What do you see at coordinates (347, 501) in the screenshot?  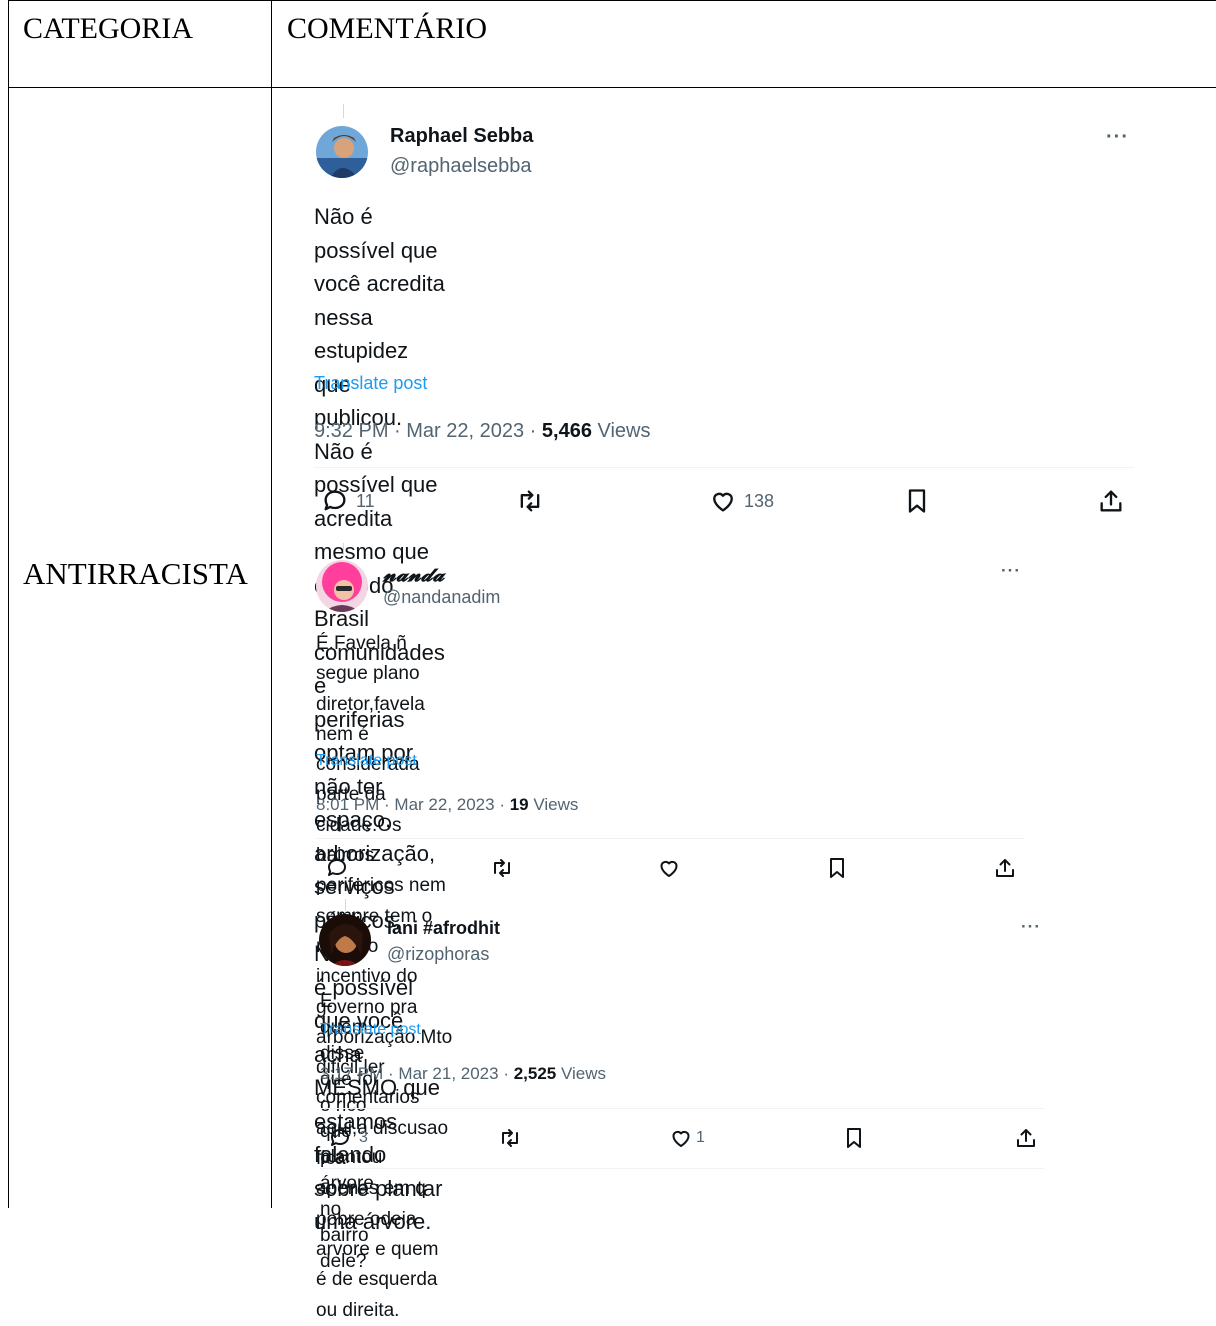 I see `reply-button: 11` at bounding box center [347, 501].